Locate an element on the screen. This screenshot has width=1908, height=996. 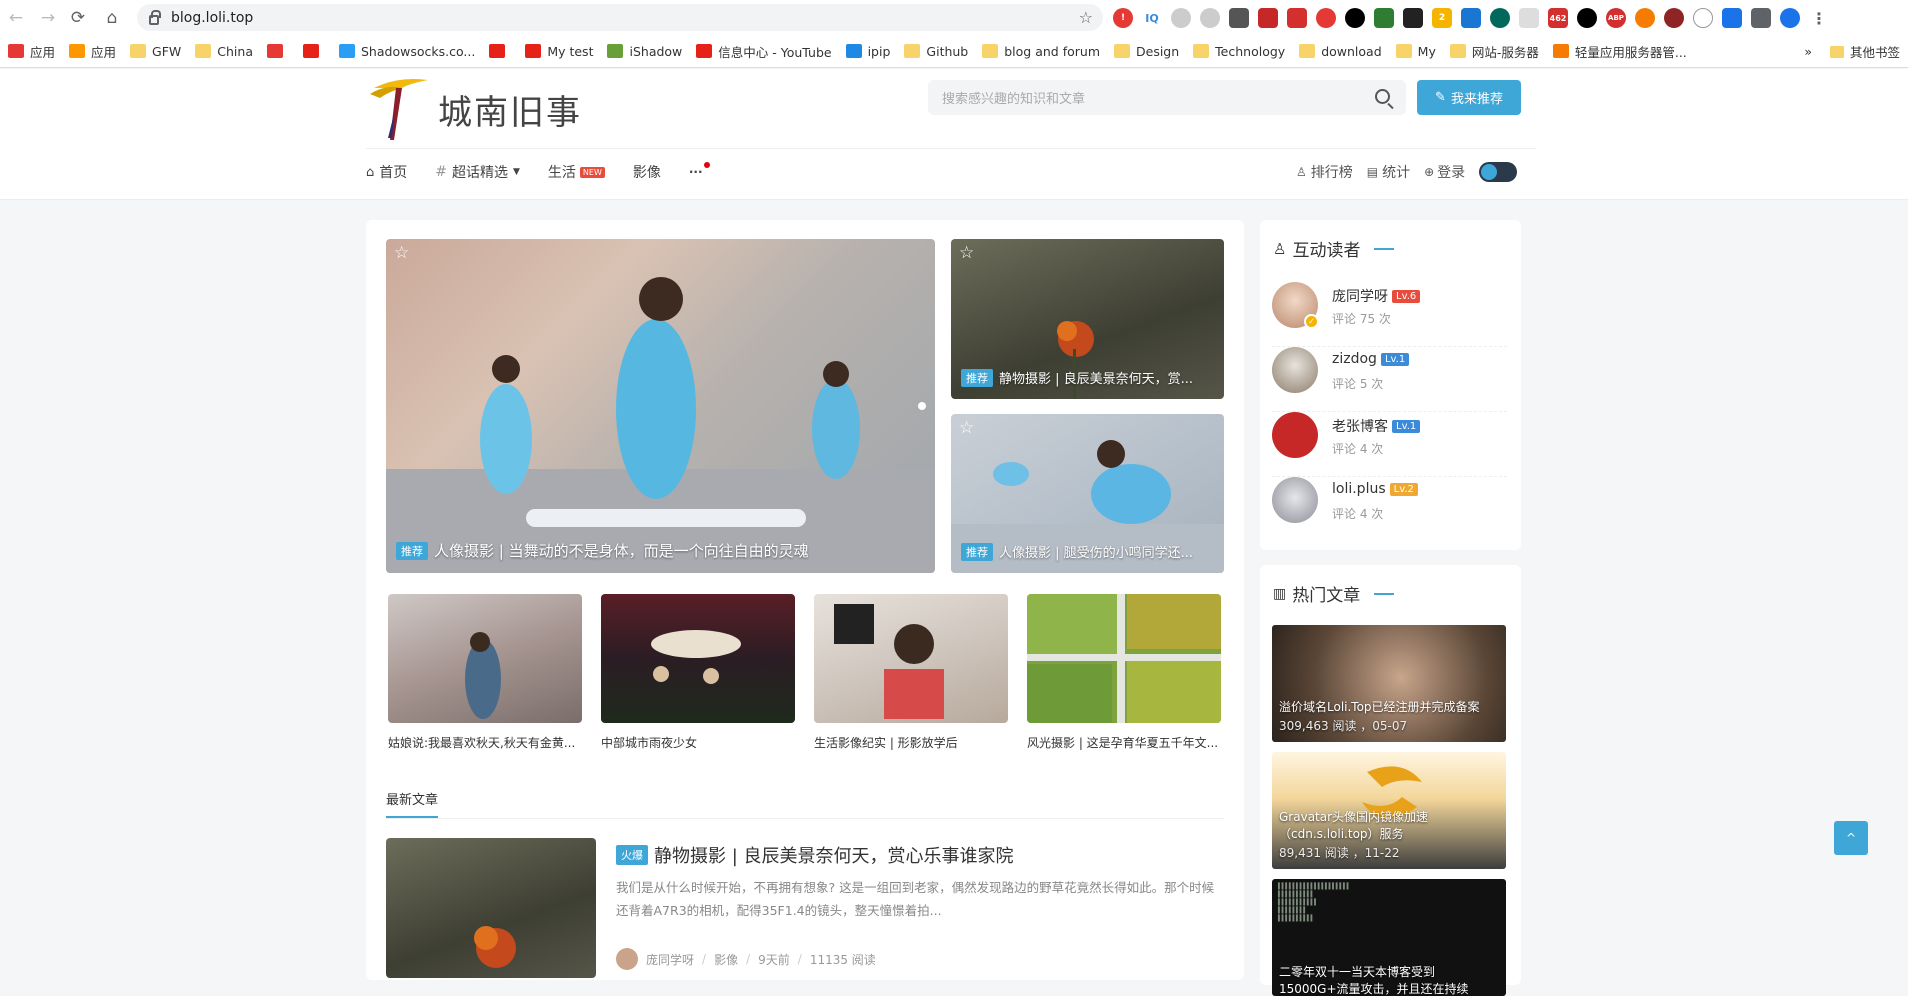
ext-black-icon is located at coordinates (1355, 18).